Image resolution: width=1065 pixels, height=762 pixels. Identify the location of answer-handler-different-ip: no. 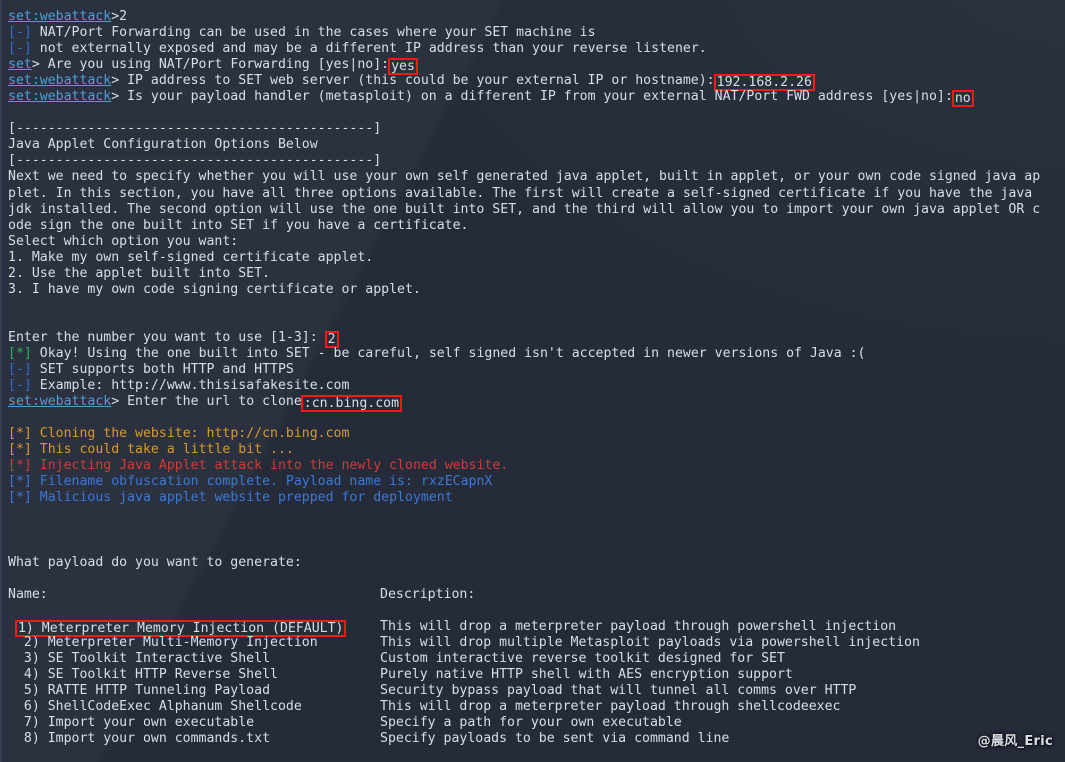
(962, 99).